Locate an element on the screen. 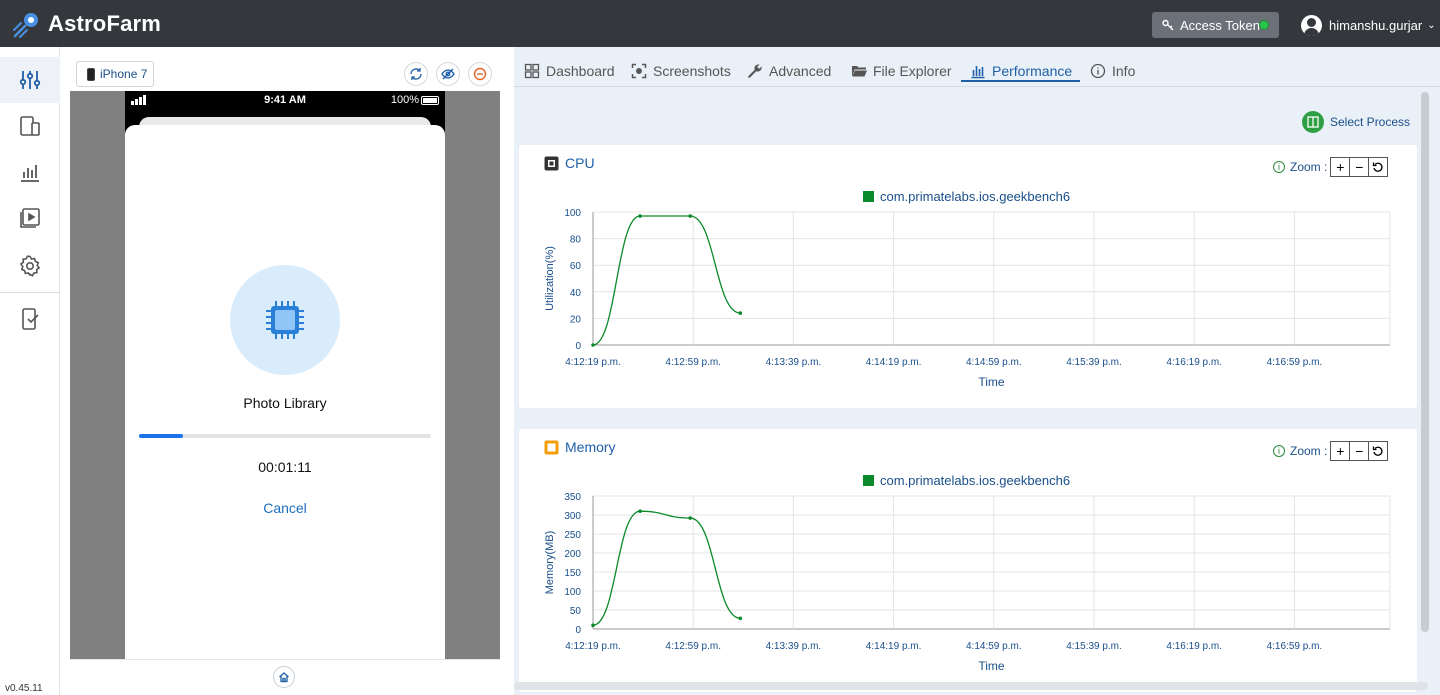 The height and width of the screenshot is (695, 1440). cpu-chip-icon is located at coordinates (285, 320).